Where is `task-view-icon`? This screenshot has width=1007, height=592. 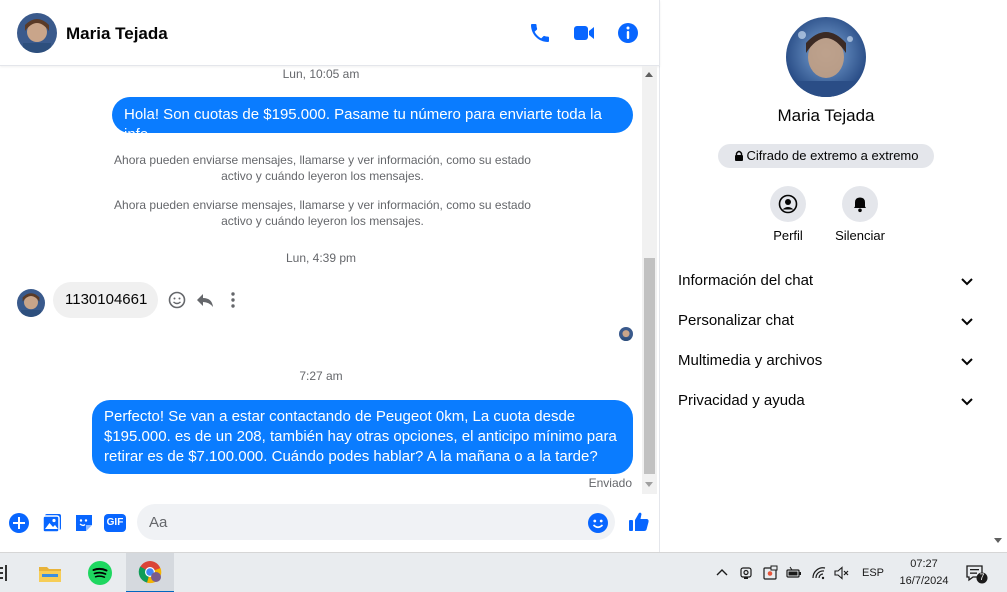
task-view-icon is located at coordinates (6, 572).